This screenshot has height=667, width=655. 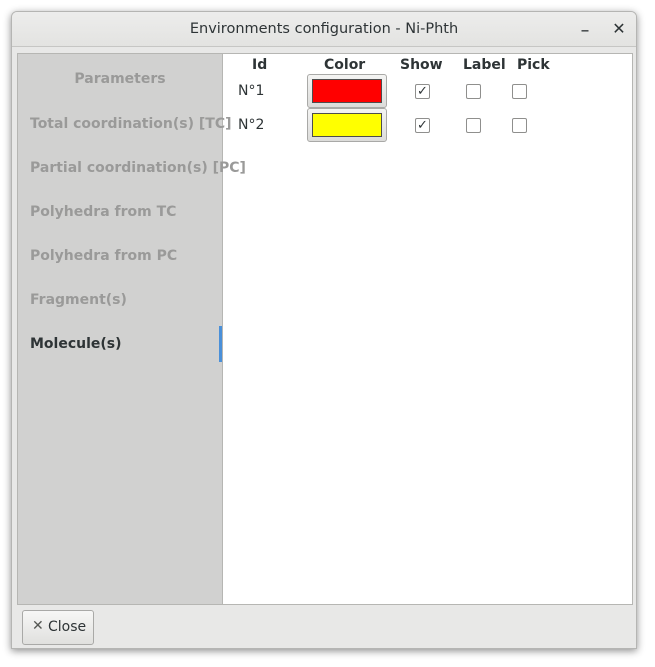 What do you see at coordinates (421, 65) in the screenshot?
I see `column-header-show: Show` at bounding box center [421, 65].